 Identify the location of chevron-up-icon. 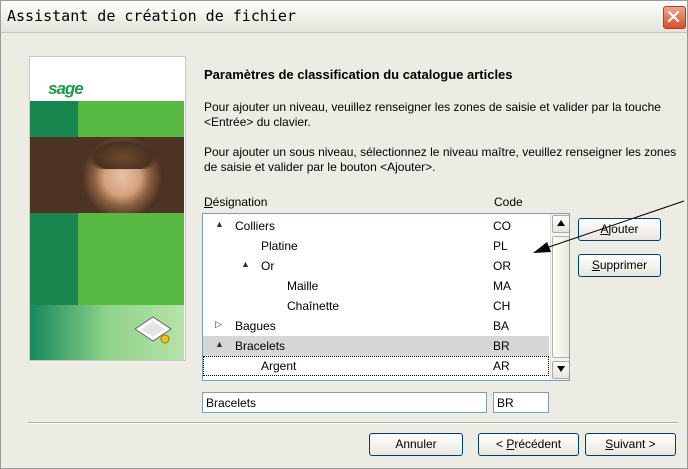
(561, 223).